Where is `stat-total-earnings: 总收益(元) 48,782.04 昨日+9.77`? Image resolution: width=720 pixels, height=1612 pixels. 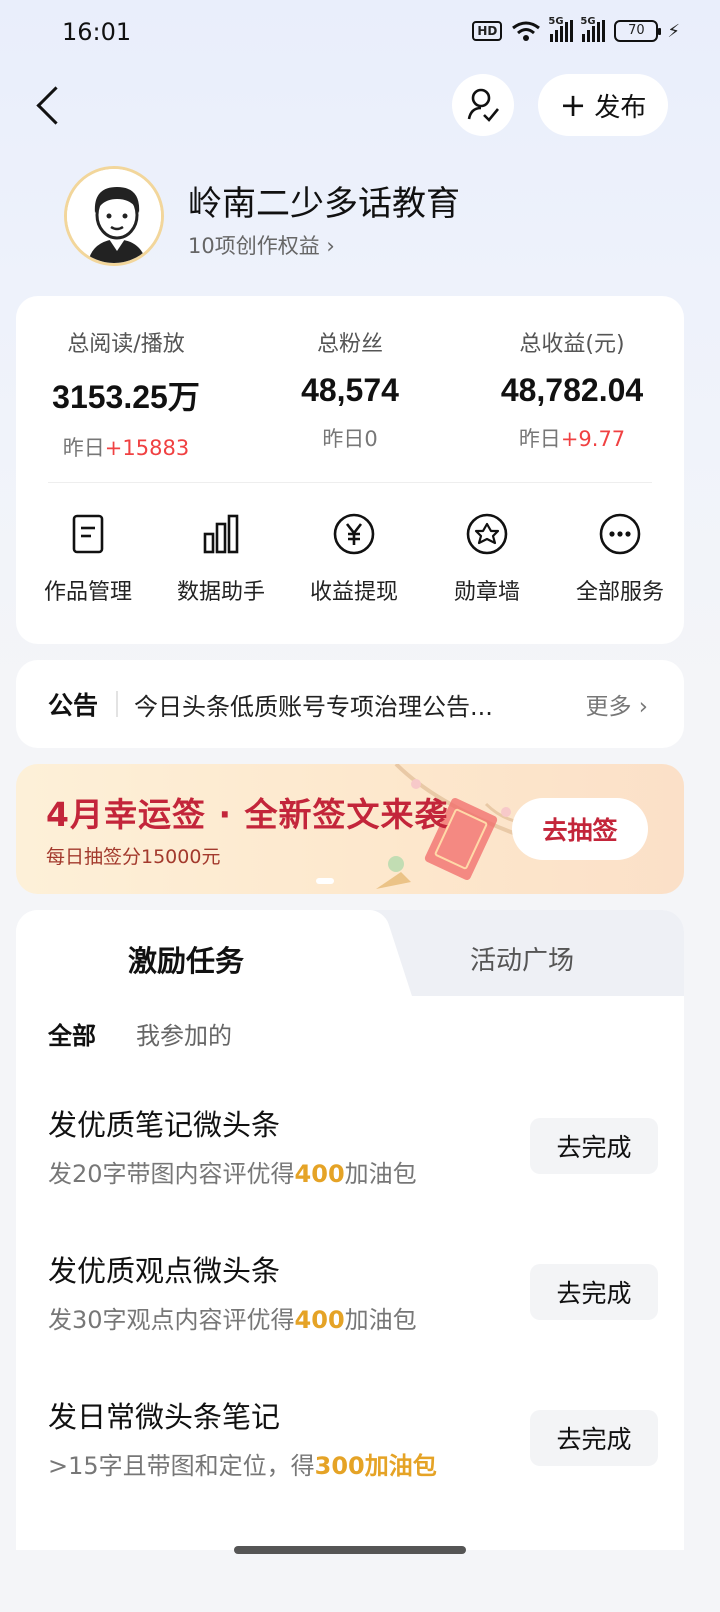 stat-total-earnings: 总收益(元) 48,782.04 昨日+9.77 is located at coordinates (572, 389).